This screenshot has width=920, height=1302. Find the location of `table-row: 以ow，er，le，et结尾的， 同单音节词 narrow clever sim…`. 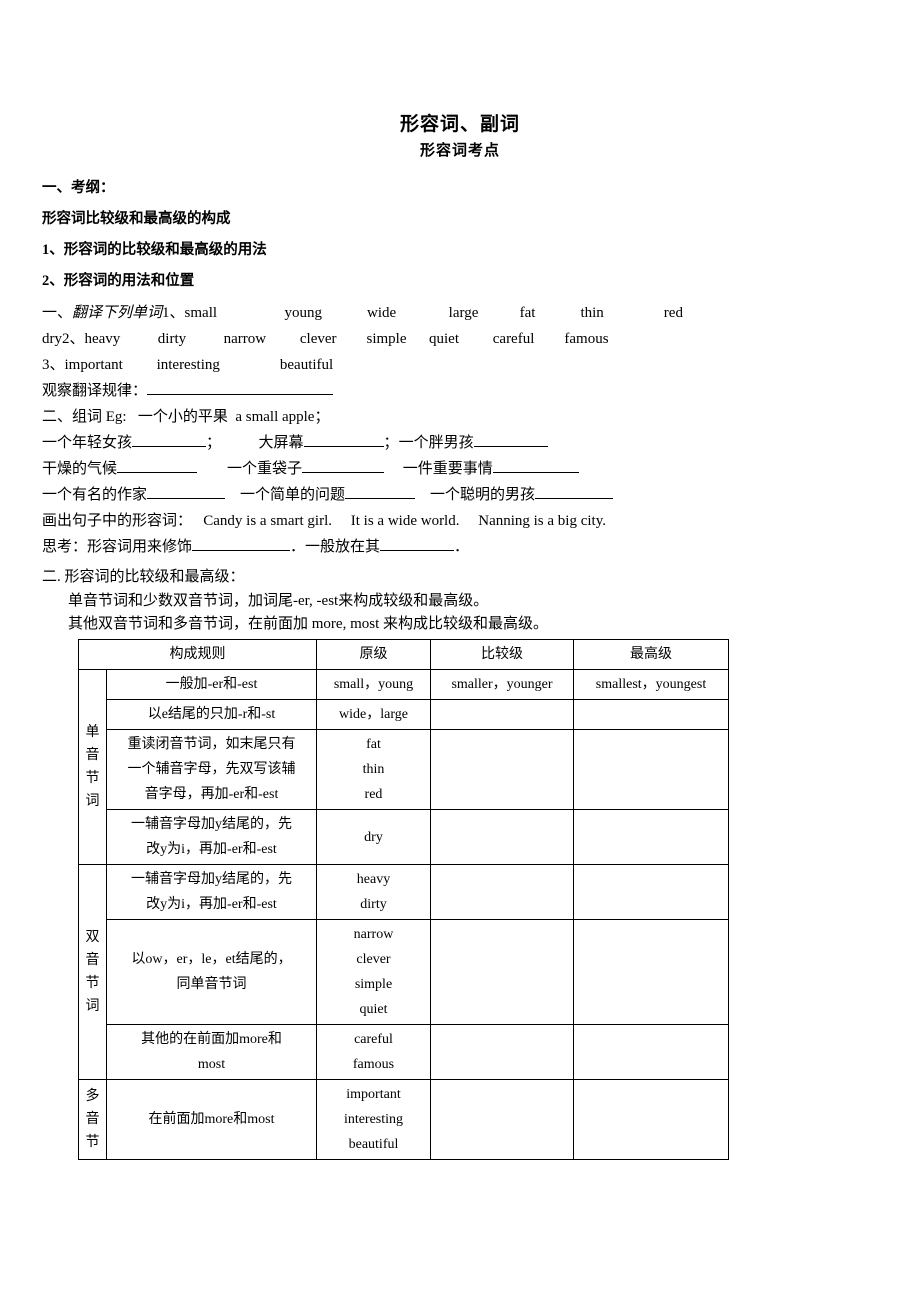

table-row: 以ow，er，le，et结尾的， 同单音节词 narrow clever sim… is located at coordinates (404, 972).